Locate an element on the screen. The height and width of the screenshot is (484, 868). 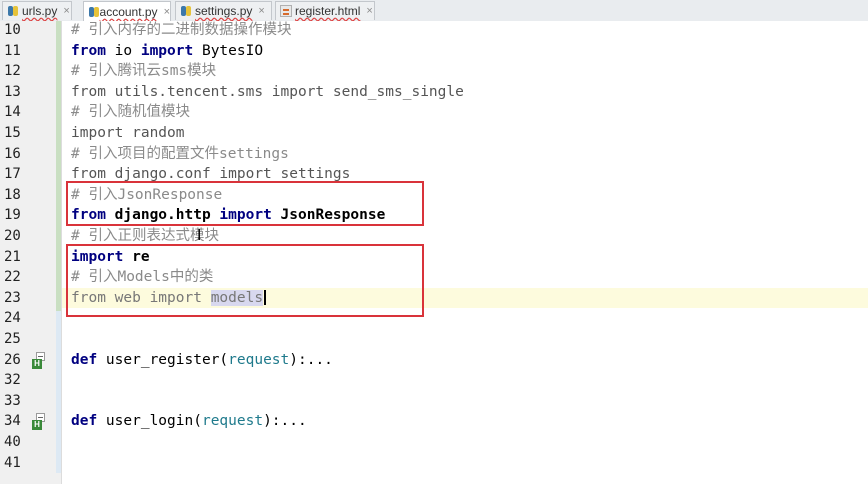
code-comment: # 引入随机值模块 is located at coordinates (130, 112).